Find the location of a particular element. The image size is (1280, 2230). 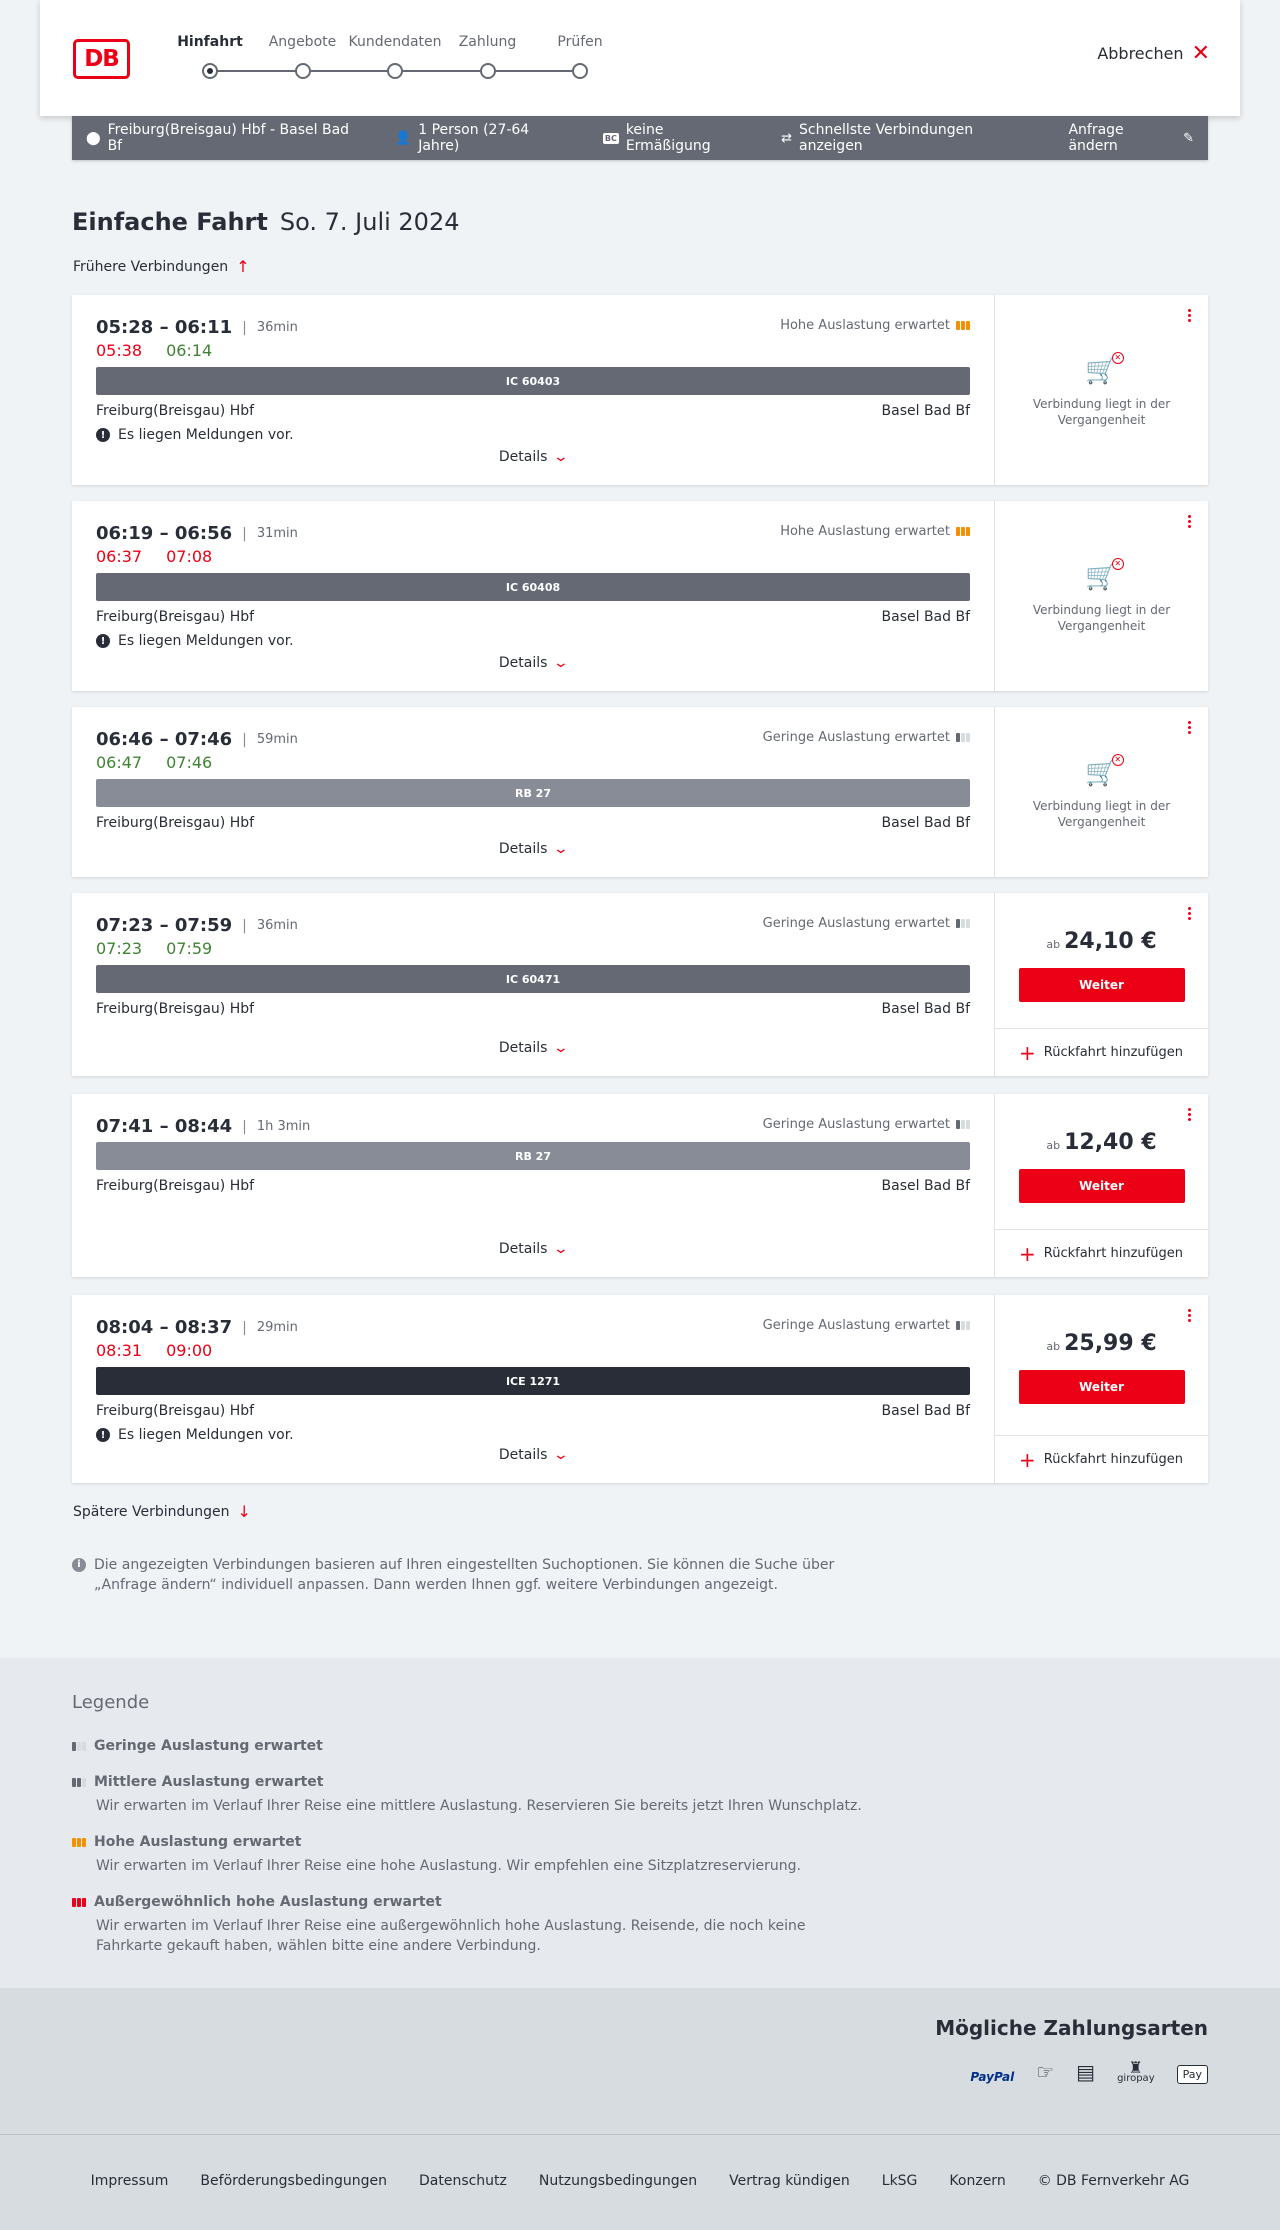

occupancy-label: Geringe Auslastung erwartet is located at coordinates (856, 1124).